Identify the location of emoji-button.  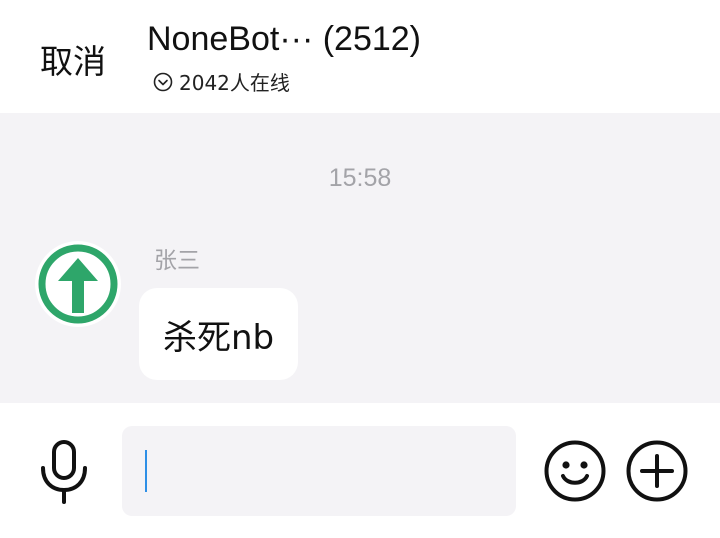
(575, 471).